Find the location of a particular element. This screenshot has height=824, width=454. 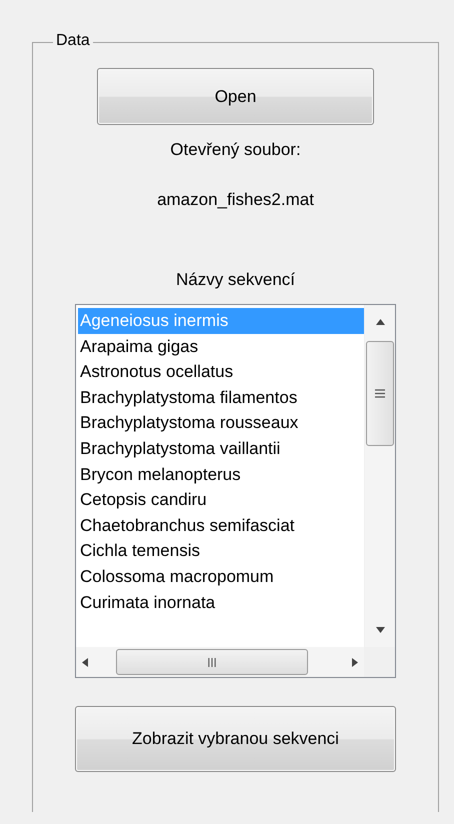

list-item: Colossoma macropomum is located at coordinates (221, 577).